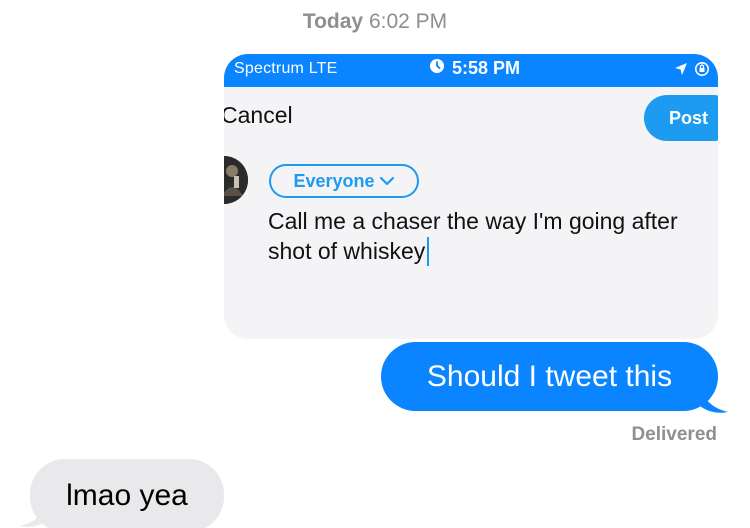 This screenshot has height=528, width=750. What do you see at coordinates (437, 68) in the screenshot?
I see `clock-icon` at bounding box center [437, 68].